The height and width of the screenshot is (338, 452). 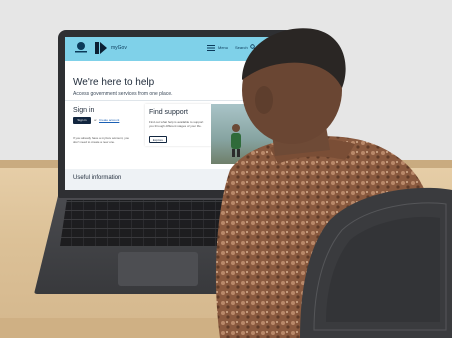 I want to click on page-title: We're here to help, so click(x=114, y=82).